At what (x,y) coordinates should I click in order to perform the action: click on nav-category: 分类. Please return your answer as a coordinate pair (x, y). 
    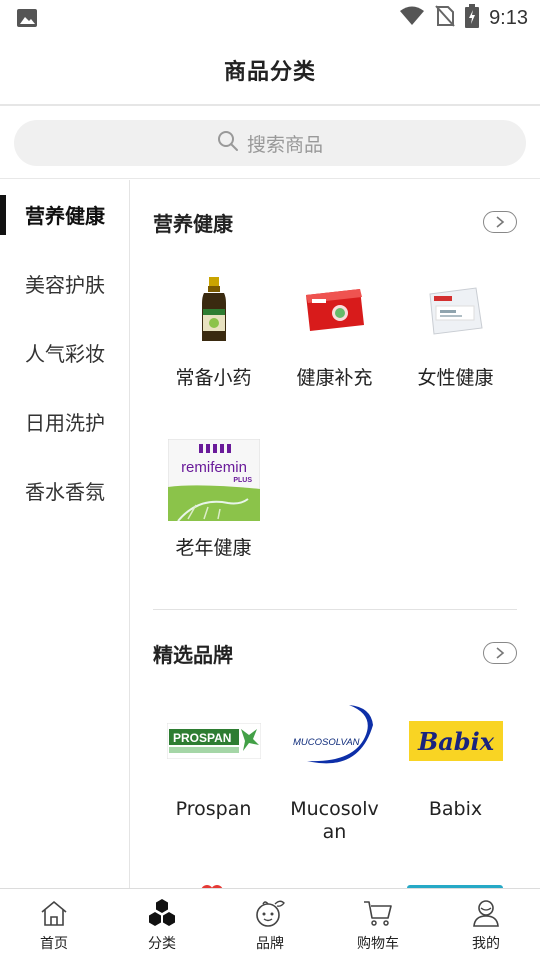
    Looking at the image, I should click on (162, 924).